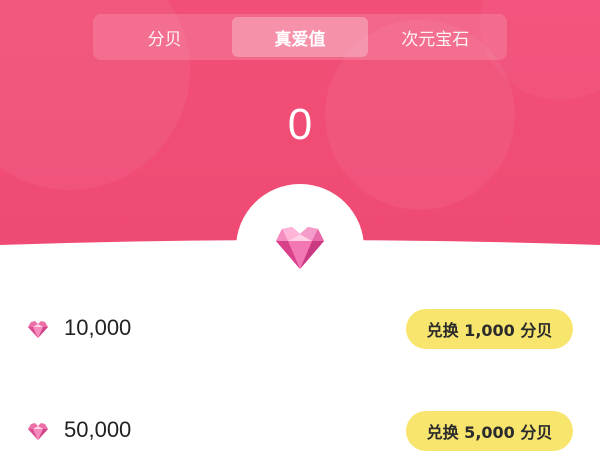  I want to click on tab-bar: 分贝 真爱值 次元宝石, so click(300, 37).